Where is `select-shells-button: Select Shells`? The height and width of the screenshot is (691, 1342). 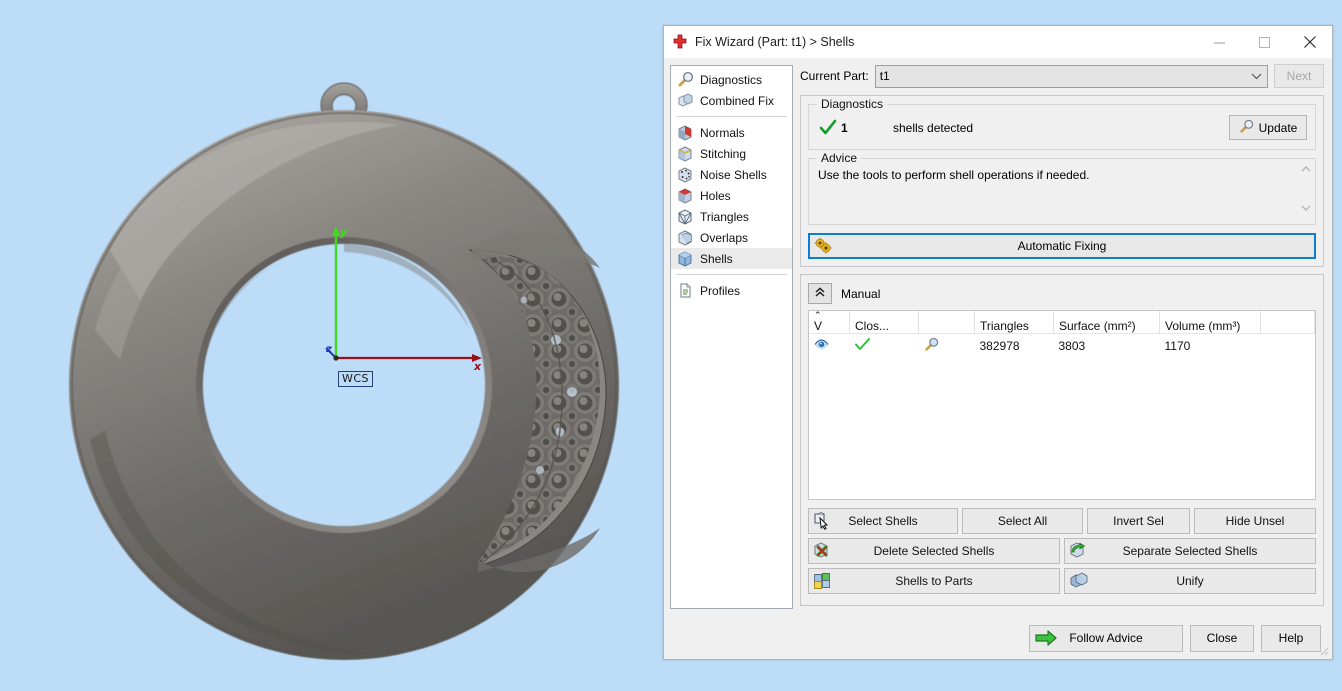 select-shells-button: Select Shells is located at coordinates (883, 521).